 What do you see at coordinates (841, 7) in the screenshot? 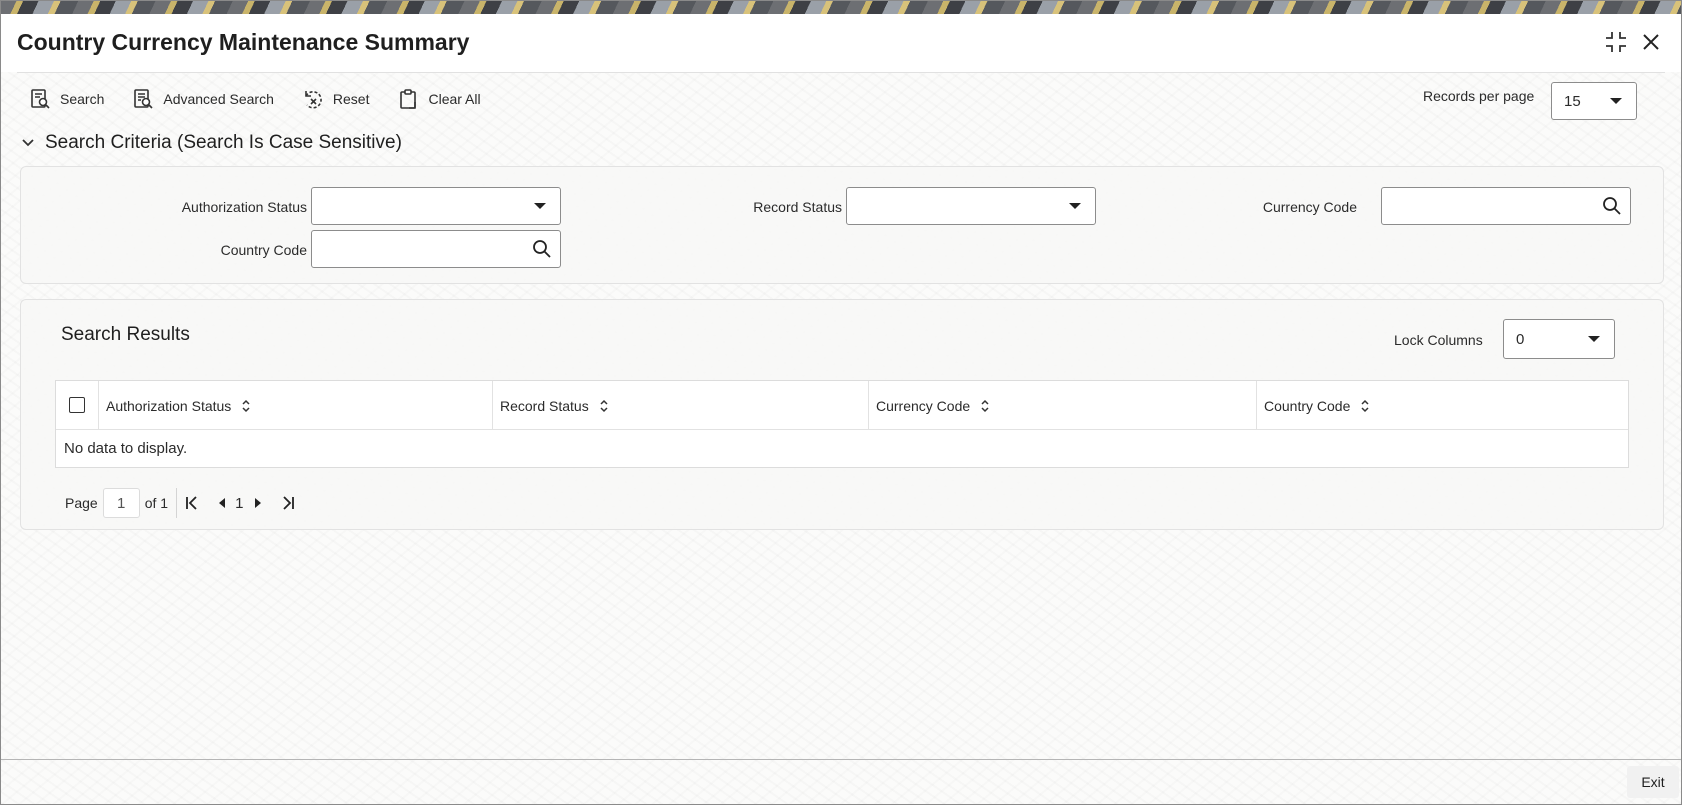
I see `decorative-banner` at bounding box center [841, 7].